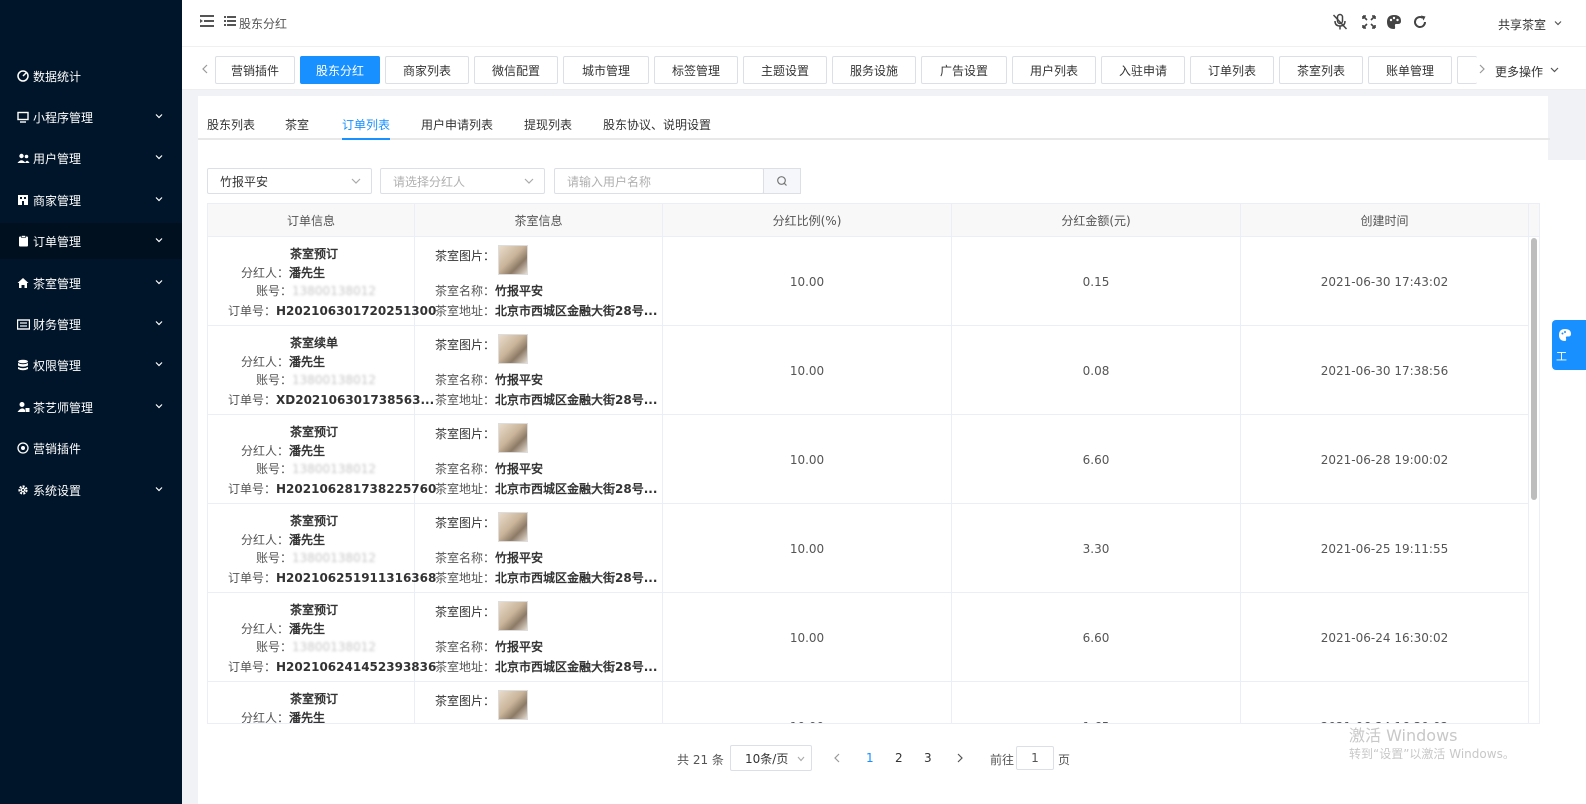  Describe the element at coordinates (334, 469) in the screenshot. I see `account-value: 13800138012` at that location.